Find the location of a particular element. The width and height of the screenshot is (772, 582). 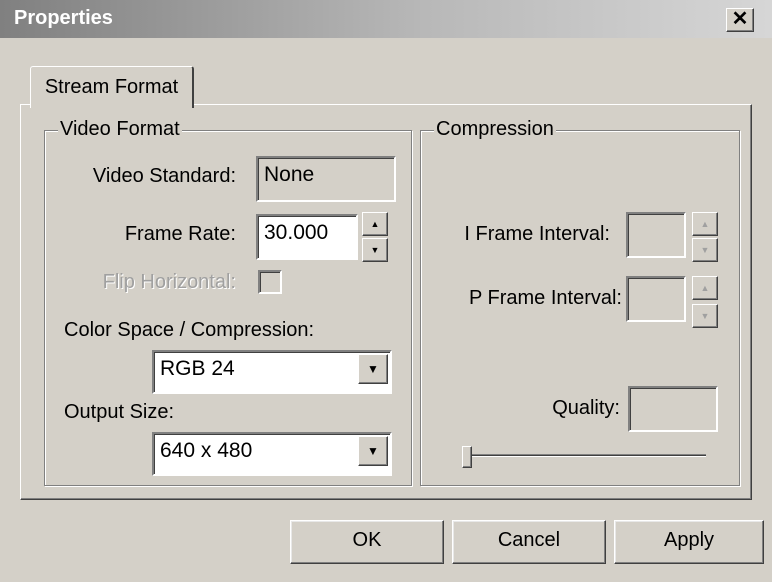

frame-rate-label: Frame Rate: is located at coordinates (180, 234).